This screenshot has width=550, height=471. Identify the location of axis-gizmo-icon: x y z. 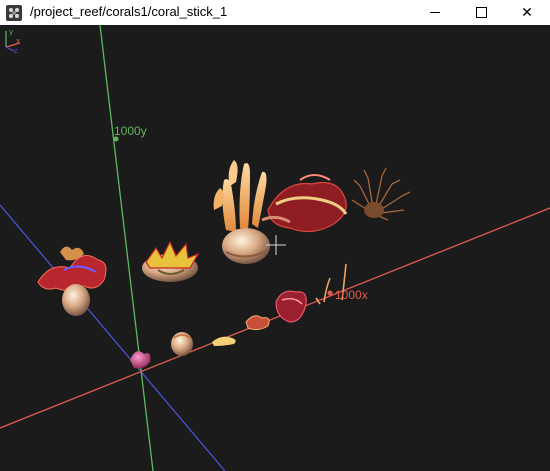
(13, 40).